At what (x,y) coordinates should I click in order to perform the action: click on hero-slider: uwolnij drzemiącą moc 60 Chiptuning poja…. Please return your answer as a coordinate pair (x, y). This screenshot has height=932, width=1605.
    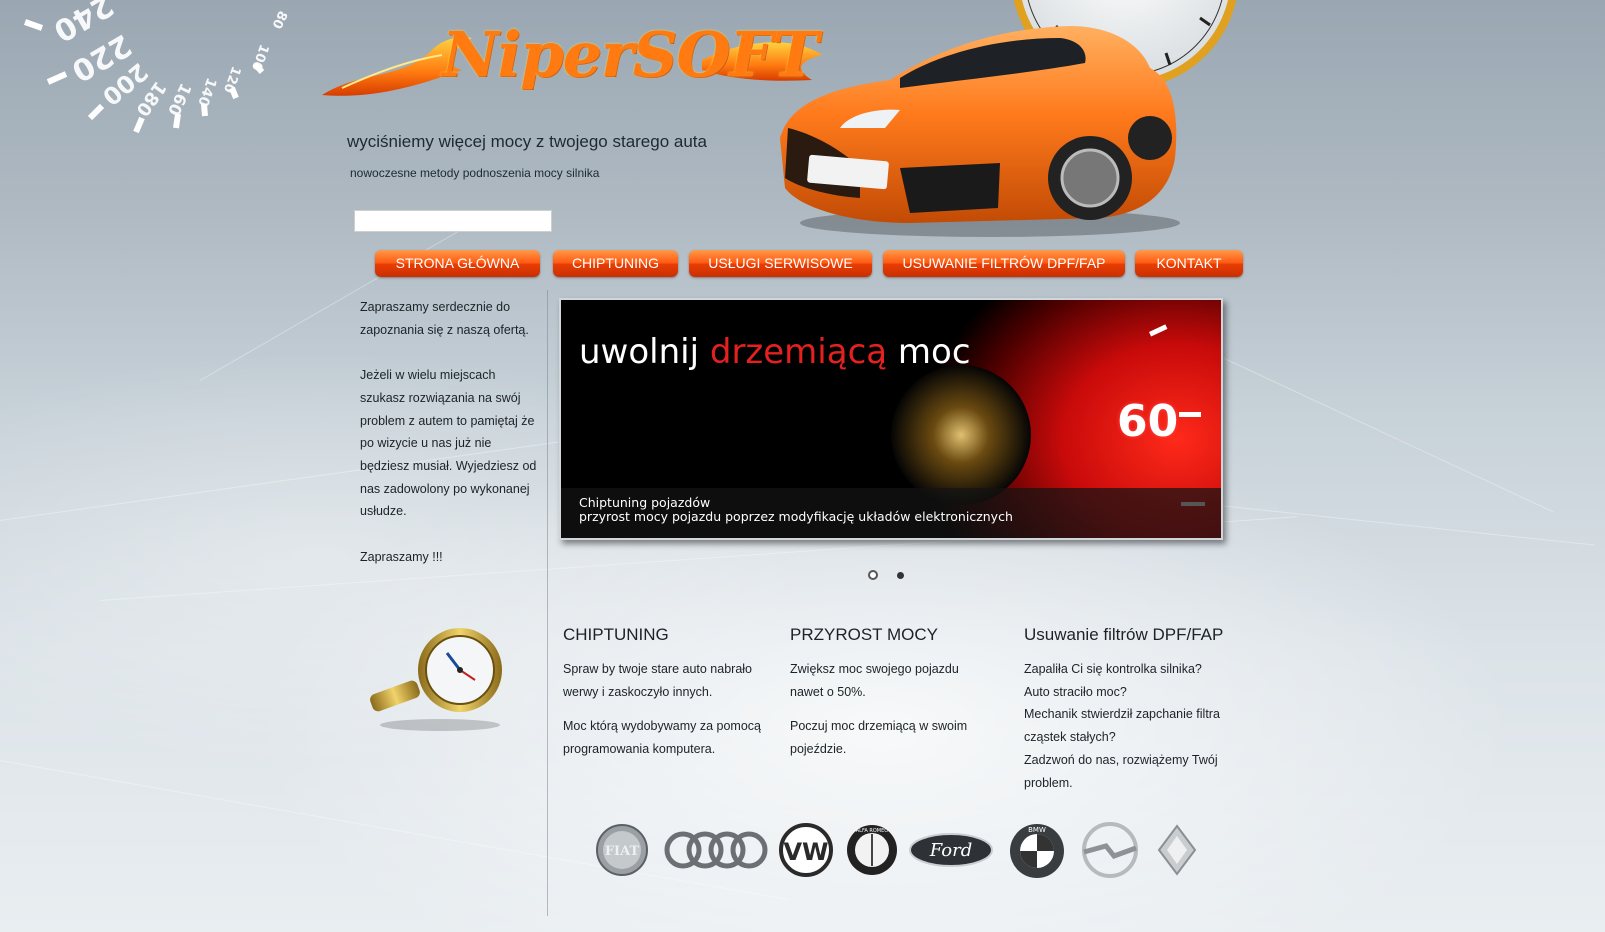
    Looking at the image, I should click on (891, 419).